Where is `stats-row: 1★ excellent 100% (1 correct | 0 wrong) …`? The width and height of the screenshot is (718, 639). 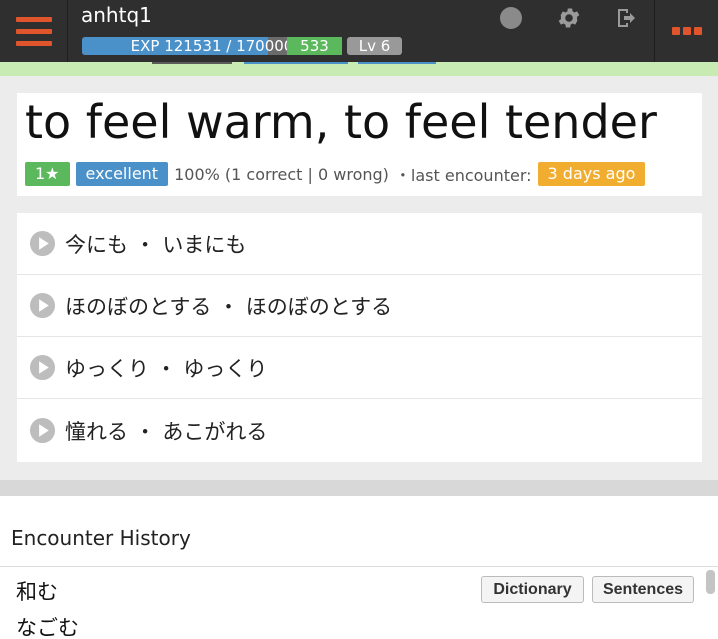 stats-row: 1★ excellent 100% (1 correct | 0 wrong) … is located at coordinates (335, 174).